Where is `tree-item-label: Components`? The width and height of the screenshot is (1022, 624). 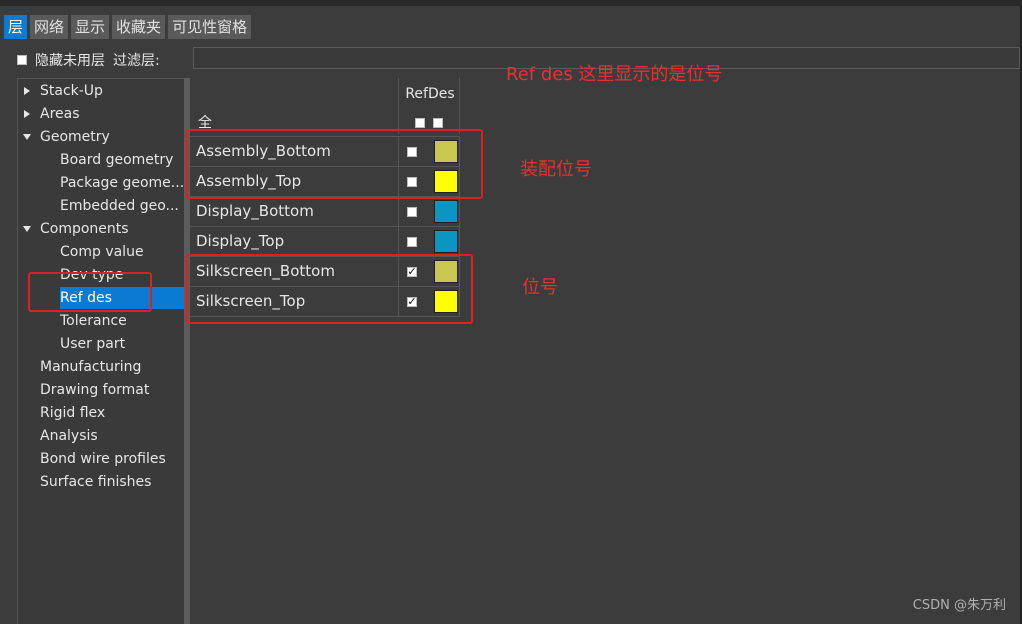
tree-item-label: Components is located at coordinates (84, 229).